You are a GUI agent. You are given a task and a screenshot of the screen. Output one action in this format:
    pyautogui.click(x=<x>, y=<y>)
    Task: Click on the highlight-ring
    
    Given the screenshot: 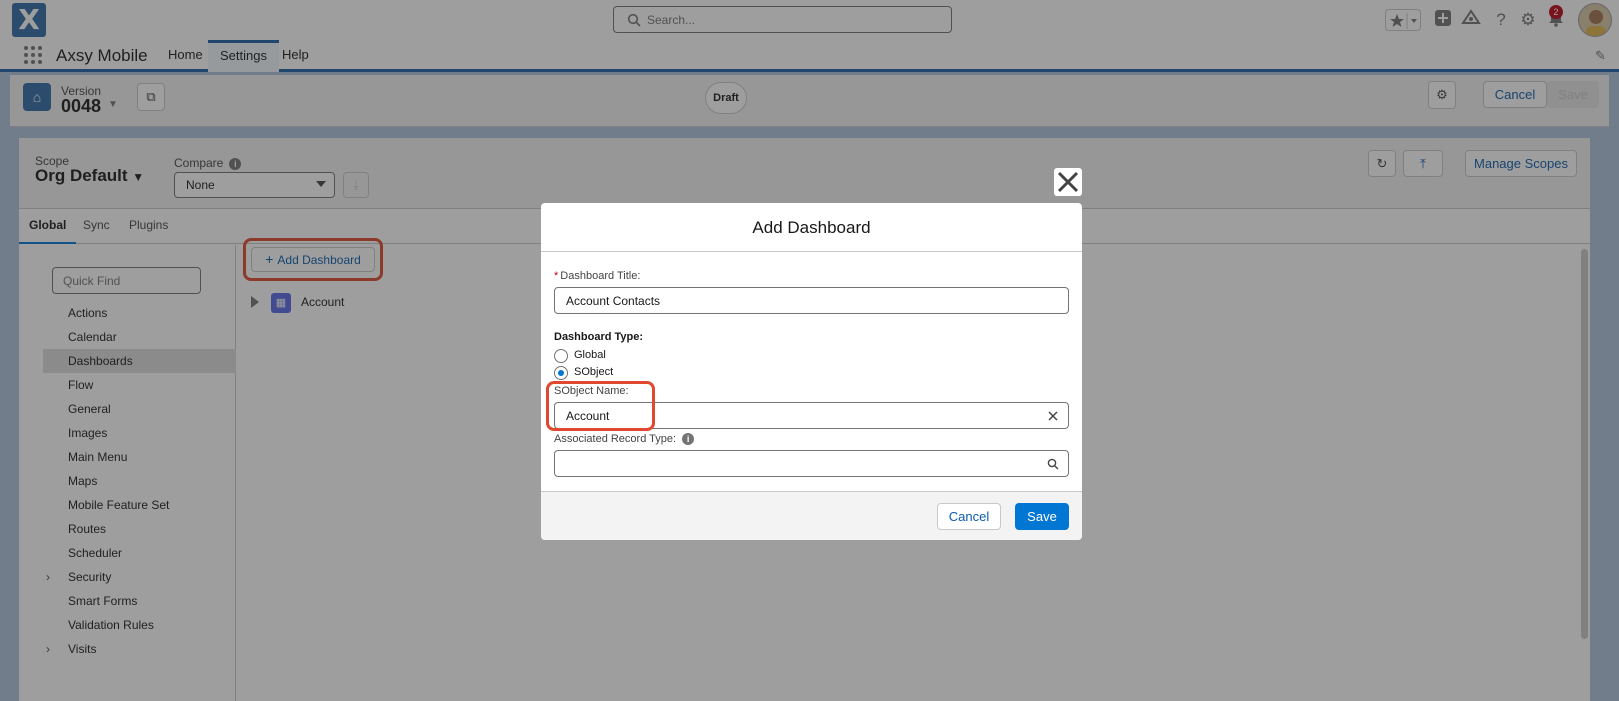 What is the action you would take?
    pyautogui.click(x=600, y=406)
    